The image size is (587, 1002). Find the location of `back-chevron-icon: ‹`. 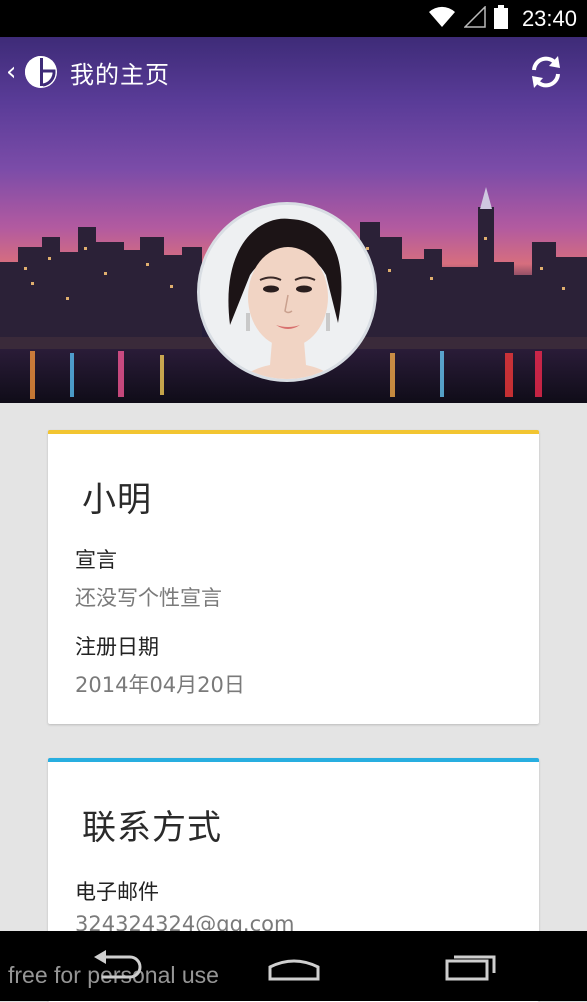

back-chevron-icon: ‹ is located at coordinates (13, 72).